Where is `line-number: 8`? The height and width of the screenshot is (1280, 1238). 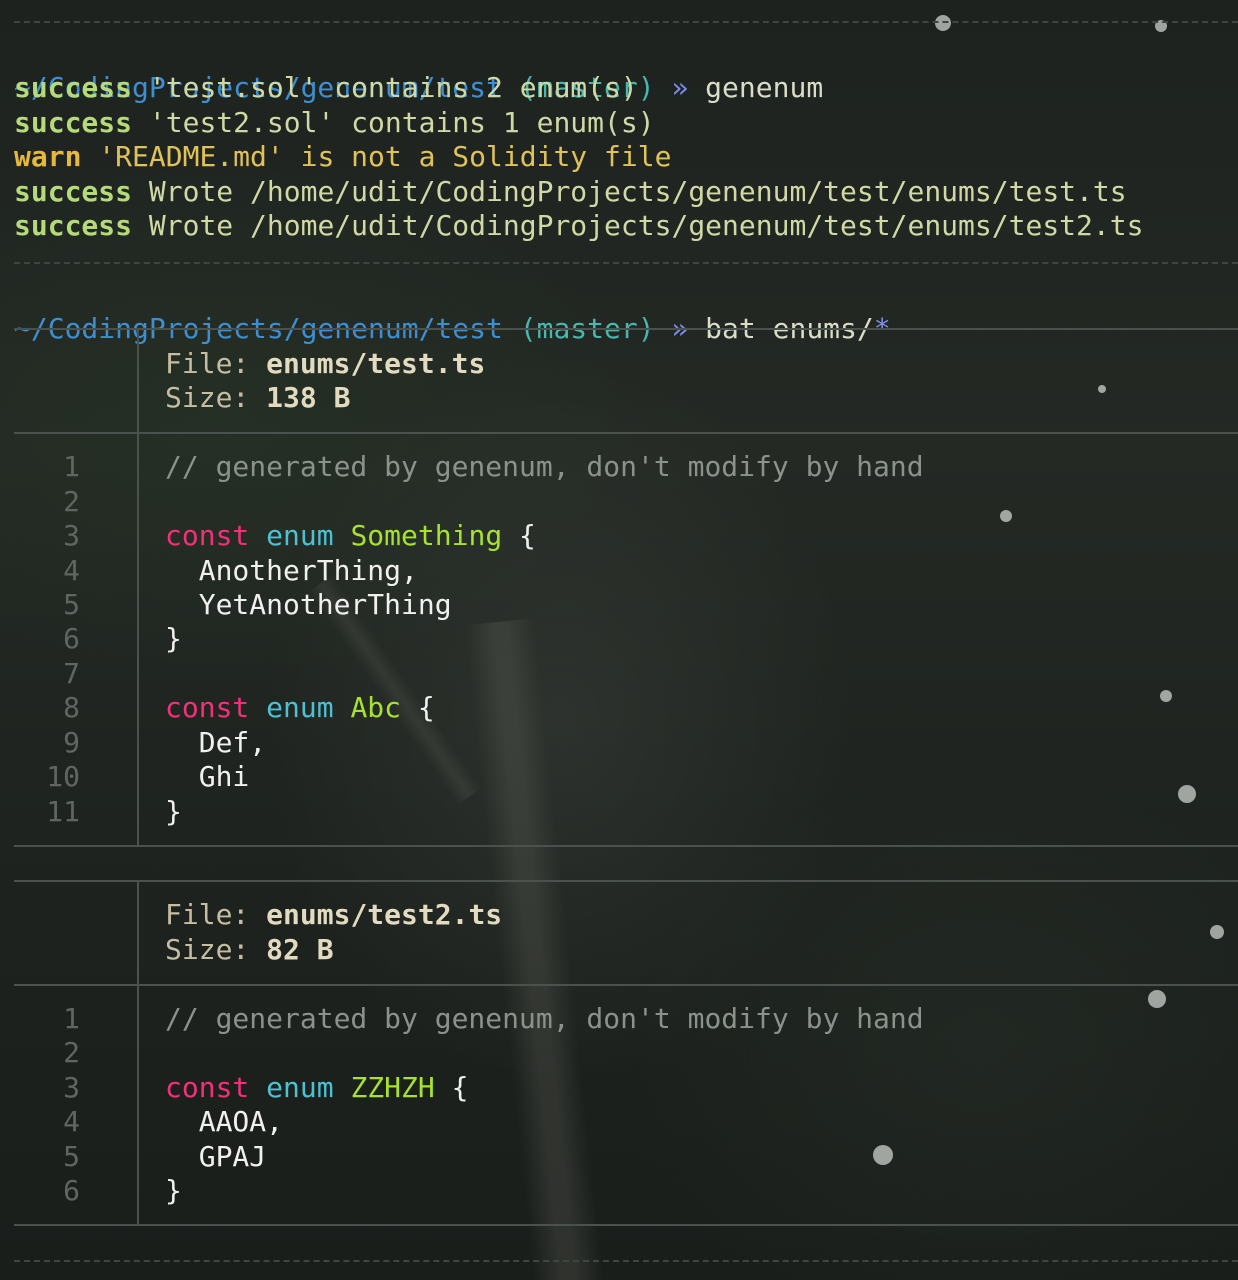 line-number: 8 is located at coordinates (71, 707).